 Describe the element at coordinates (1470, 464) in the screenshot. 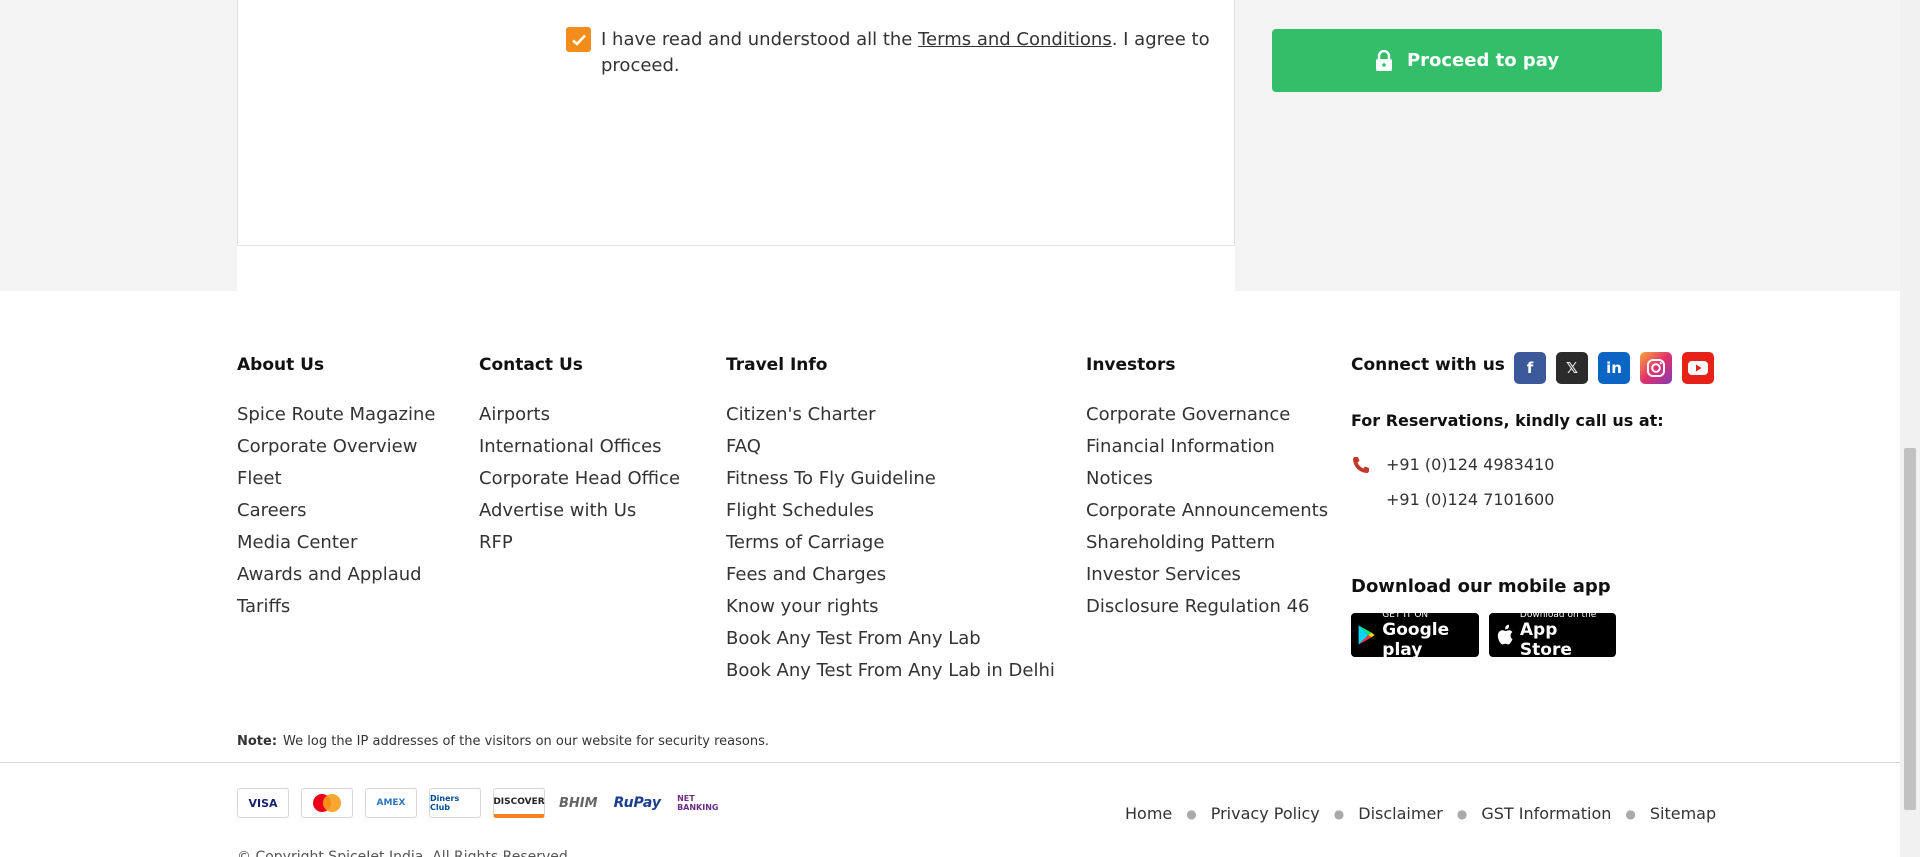

I see `phone-number-1: +91 (0)124 4983410` at that location.